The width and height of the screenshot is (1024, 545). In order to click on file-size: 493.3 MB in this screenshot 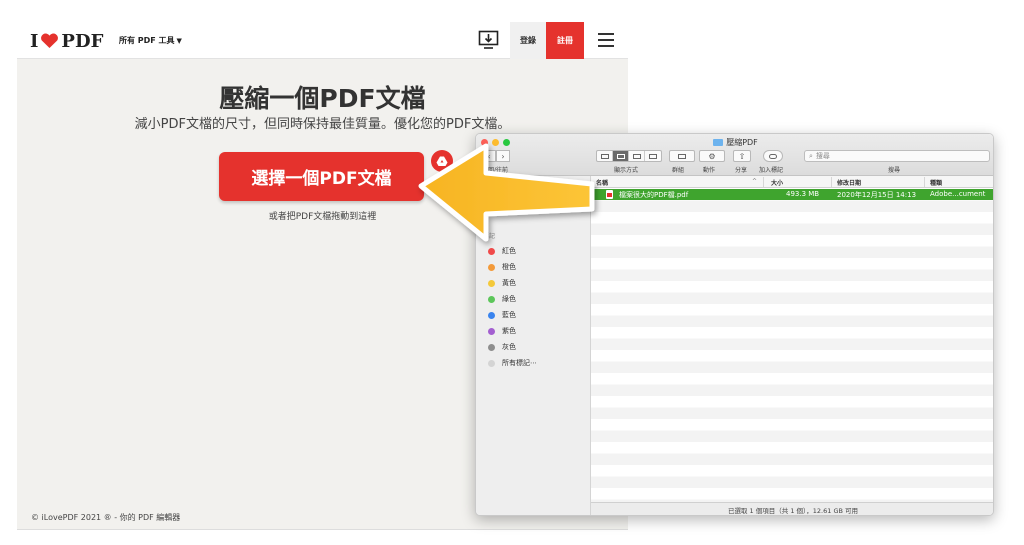, I will do `click(803, 194)`.